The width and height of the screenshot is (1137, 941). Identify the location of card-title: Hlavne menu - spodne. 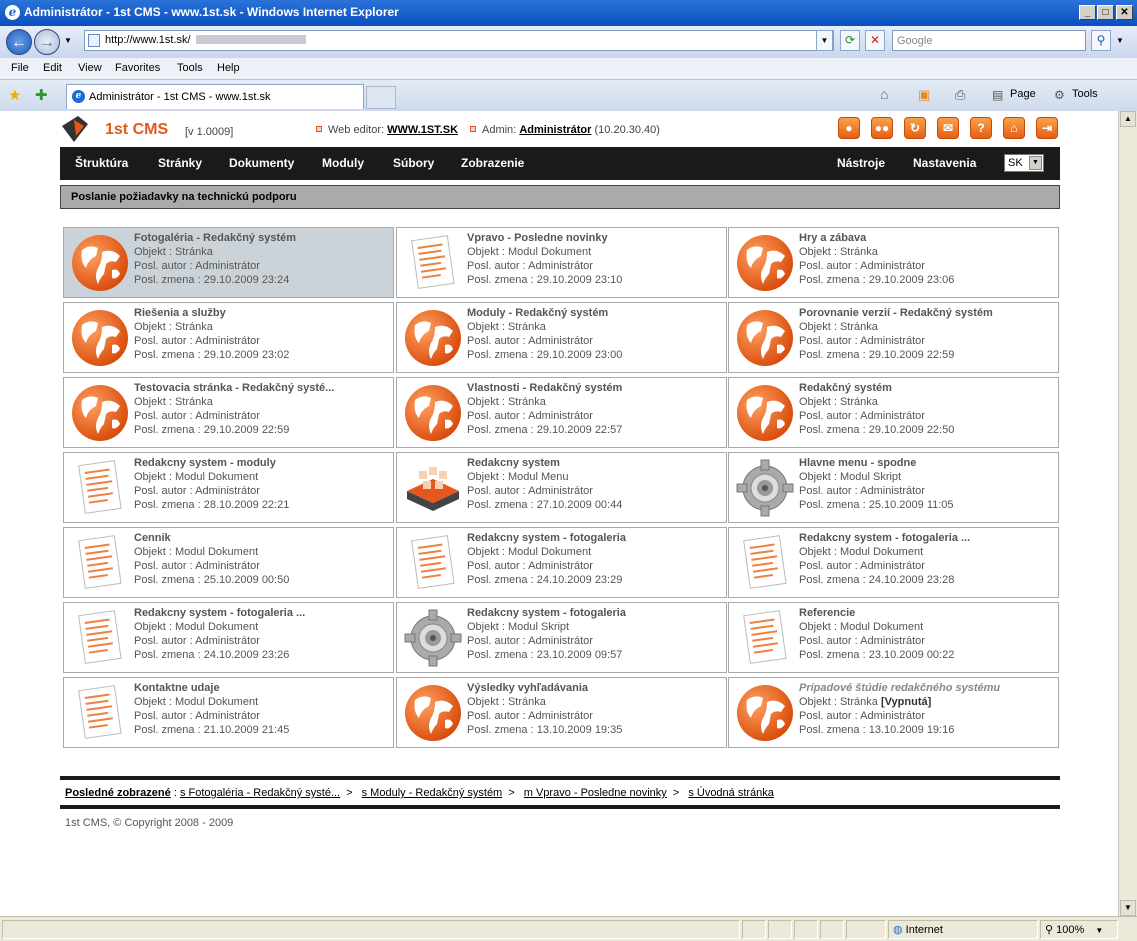
(857, 463).